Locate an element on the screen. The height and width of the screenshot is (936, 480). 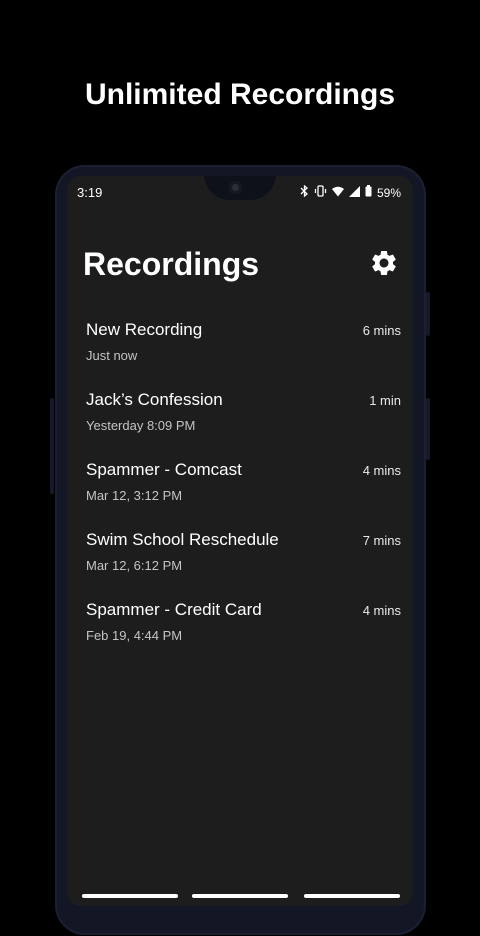
front-camera is located at coordinates (235, 187).